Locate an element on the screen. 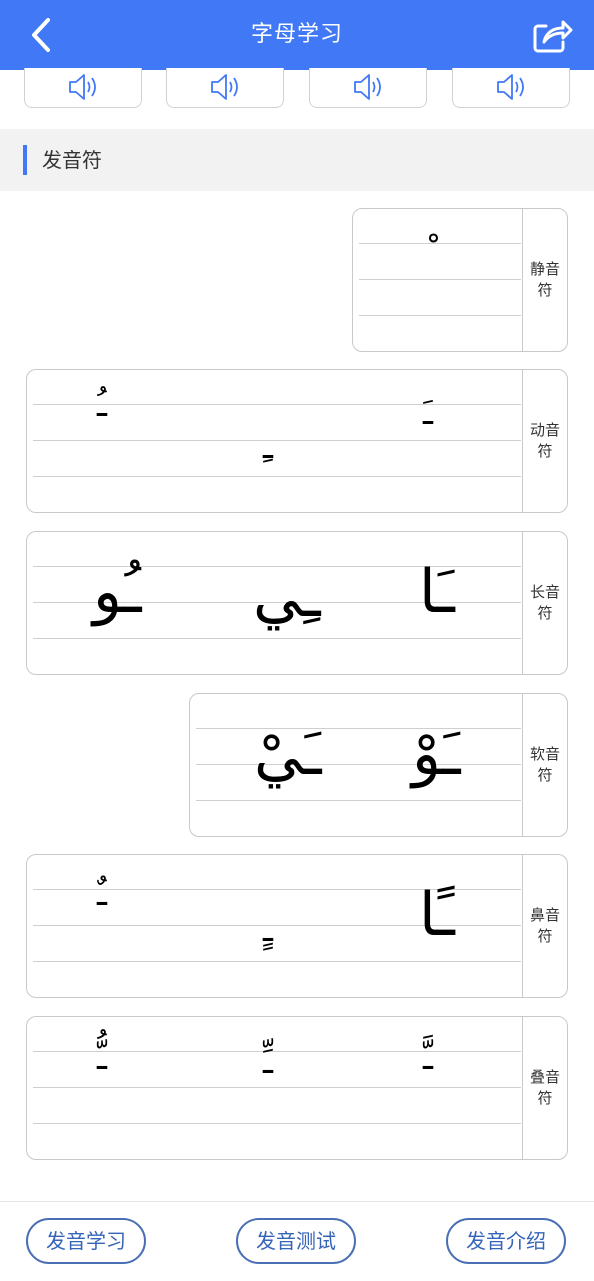 This screenshot has height=1281, width=594. section-accent is located at coordinates (25, 160).